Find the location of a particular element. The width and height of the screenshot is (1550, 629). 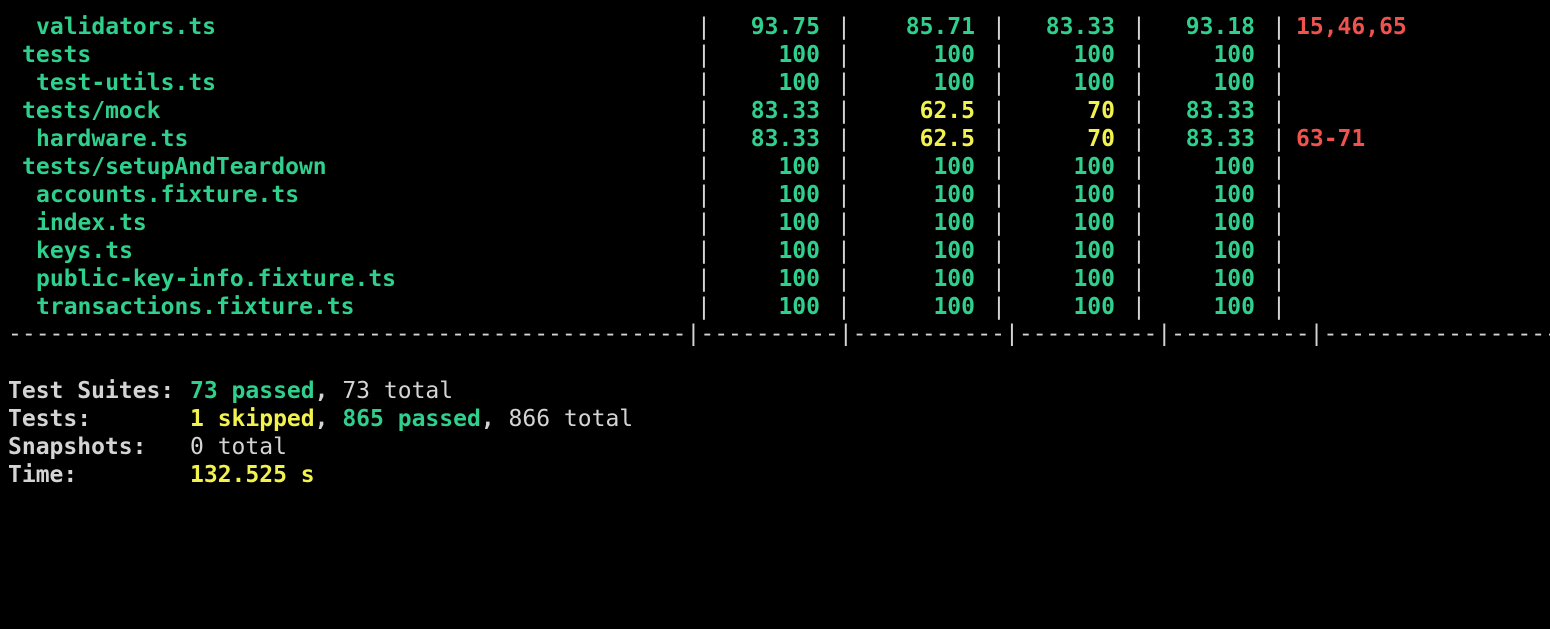

coverage-row: tests | 100 | 100 | 100 | 100 | is located at coordinates (775, 55).